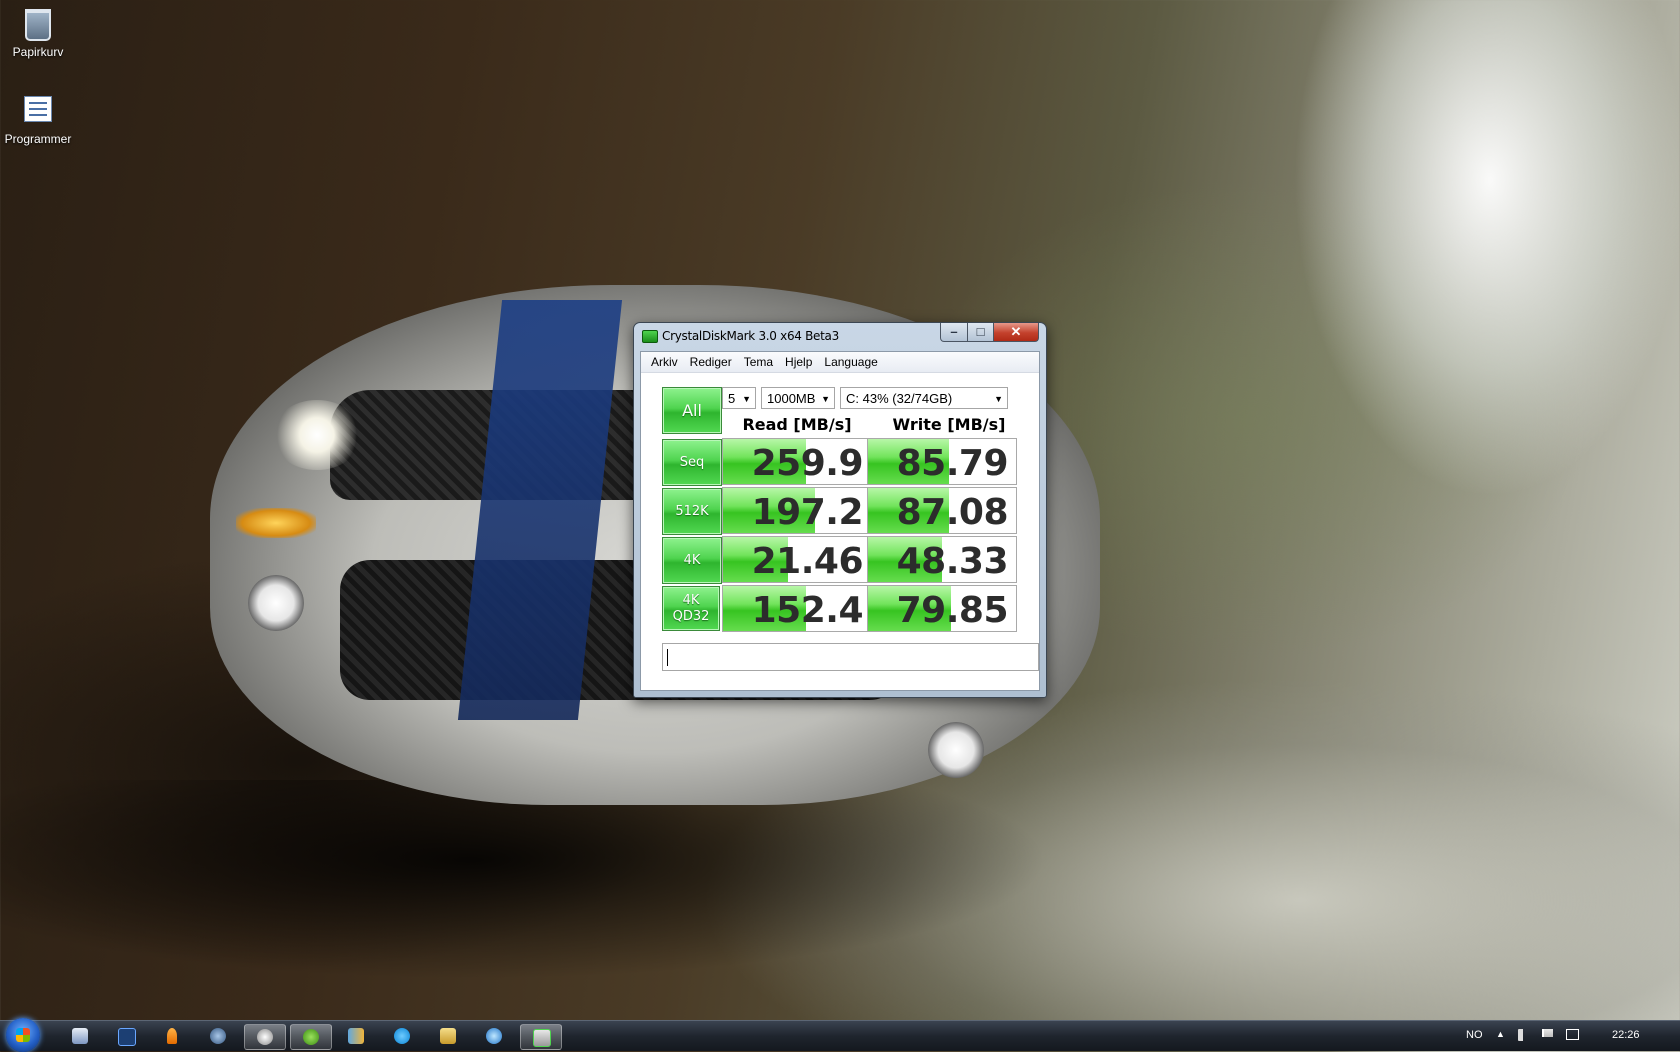 This screenshot has width=1680, height=1052. What do you see at coordinates (38, 25) in the screenshot?
I see `recycle-bin-icon` at bounding box center [38, 25].